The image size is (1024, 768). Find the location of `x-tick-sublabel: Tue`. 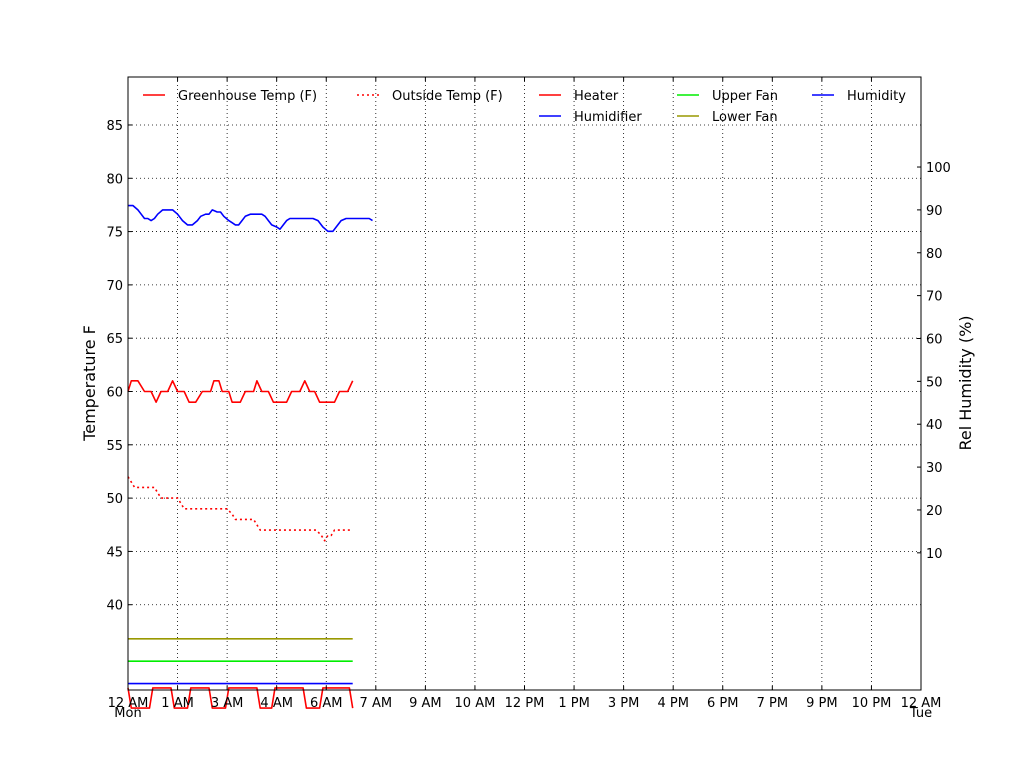

x-tick-sublabel: Tue is located at coordinates (920, 713).